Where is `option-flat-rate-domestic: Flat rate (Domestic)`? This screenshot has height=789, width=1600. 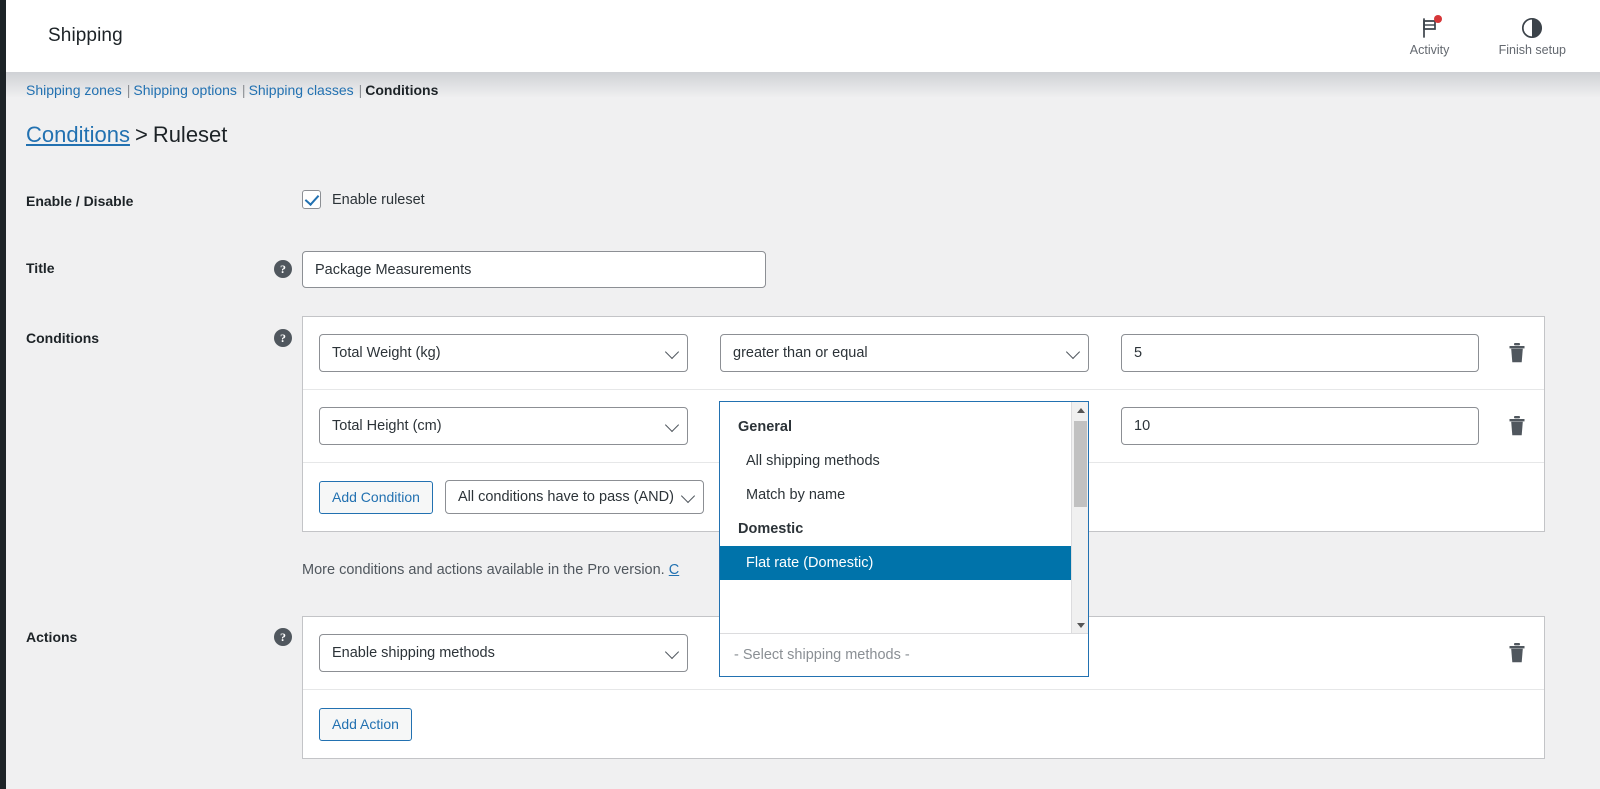 option-flat-rate-domestic: Flat rate (Domestic) is located at coordinates (904, 563).